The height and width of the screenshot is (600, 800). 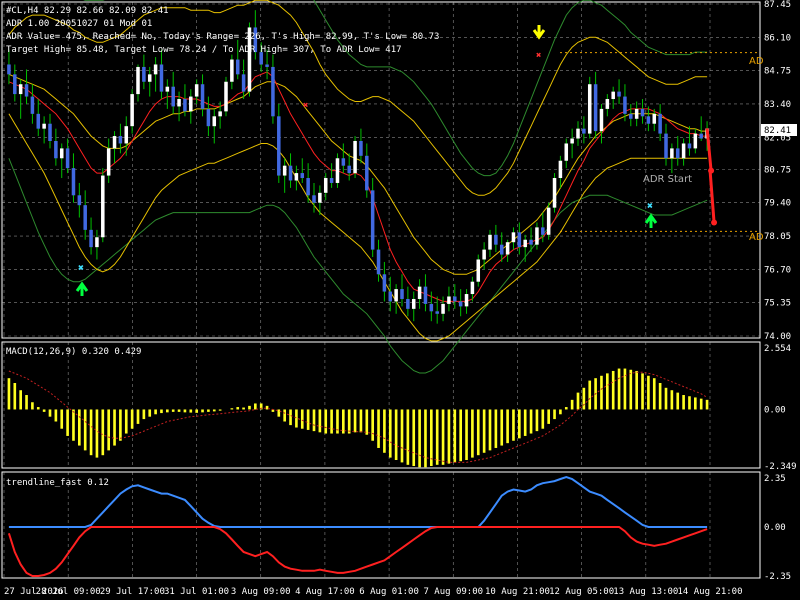 I want to click on price-tick-label: 80.75, so click(x=777, y=170).